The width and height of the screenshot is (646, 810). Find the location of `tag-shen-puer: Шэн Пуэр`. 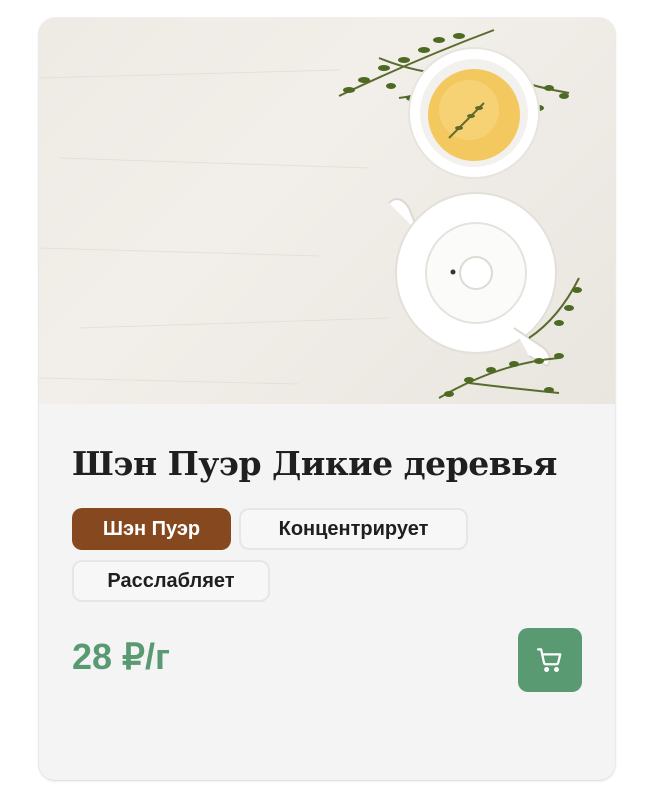

tag-shen-puer: Шэн Пуэр is located at coordinates (151, 529).